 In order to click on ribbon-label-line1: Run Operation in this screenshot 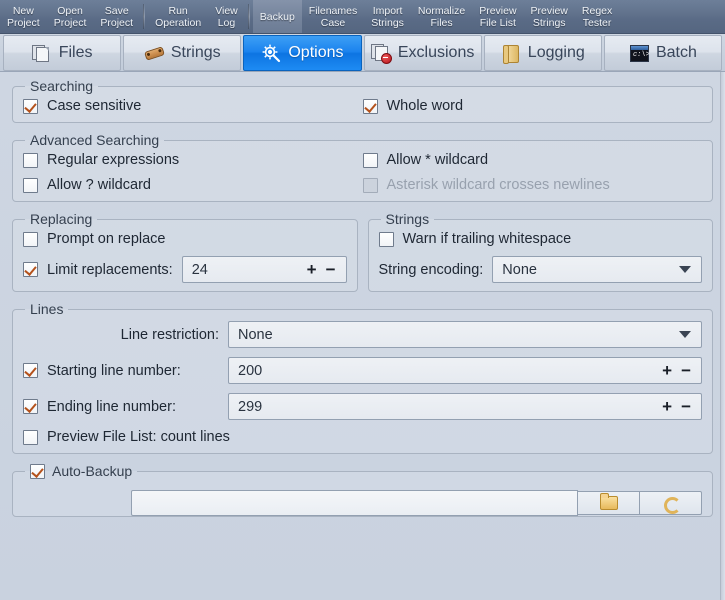, I will do `click(178, 16)`.